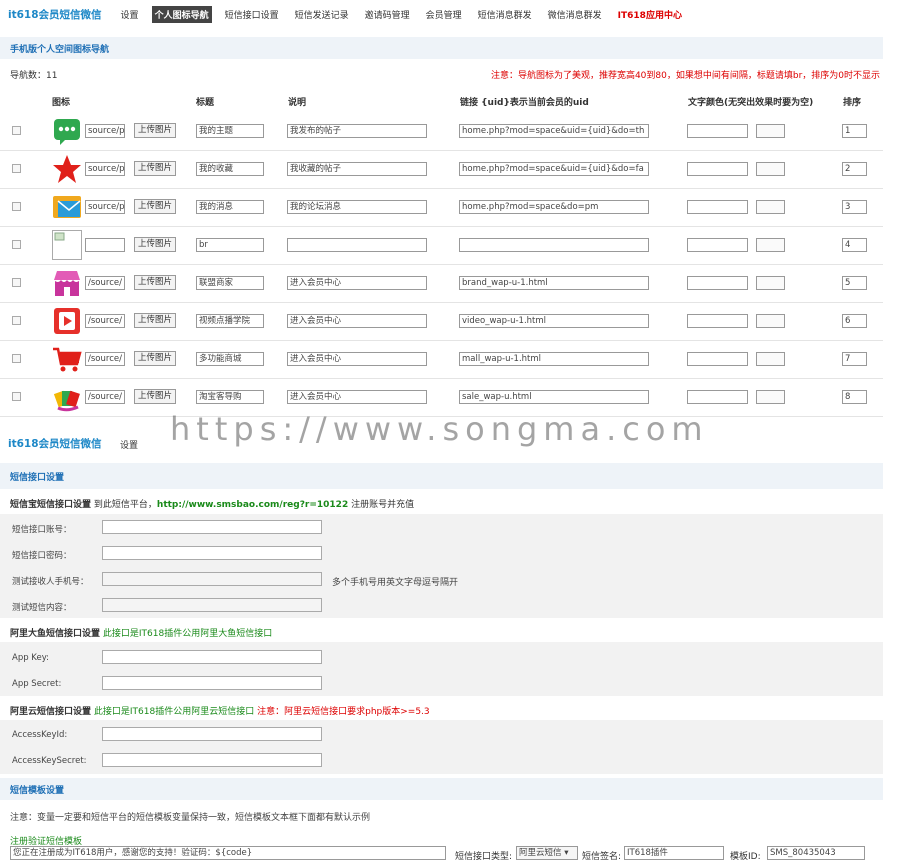  I want to click on nav-item-icon-nav: 个人图标导航, so click(181, 14).